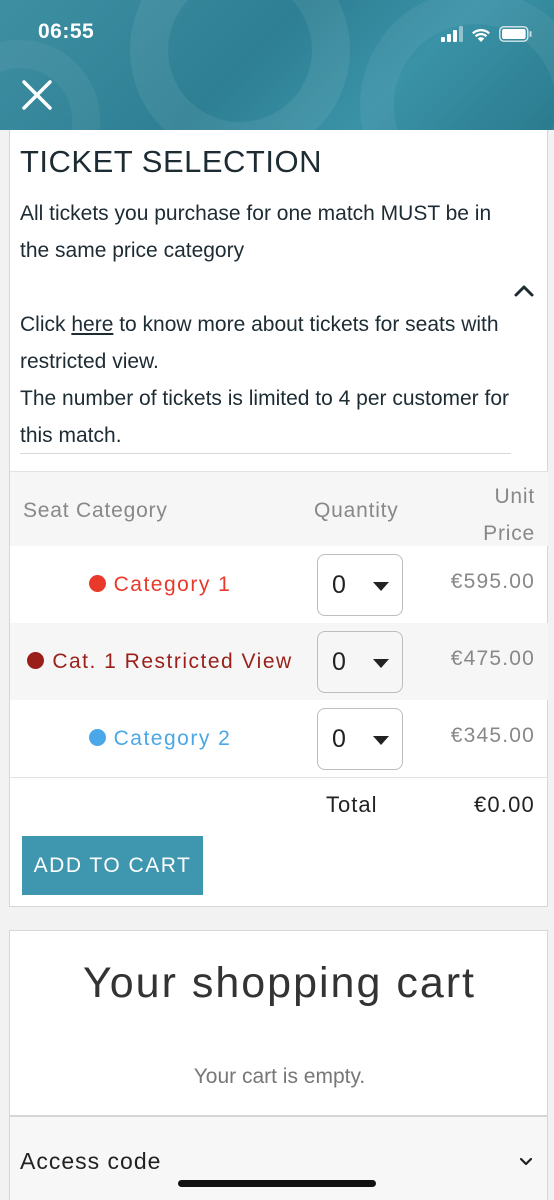 This screenshot has width=554, height=1200. I want to click on header-quantity: Quantity, so click(356, 510).